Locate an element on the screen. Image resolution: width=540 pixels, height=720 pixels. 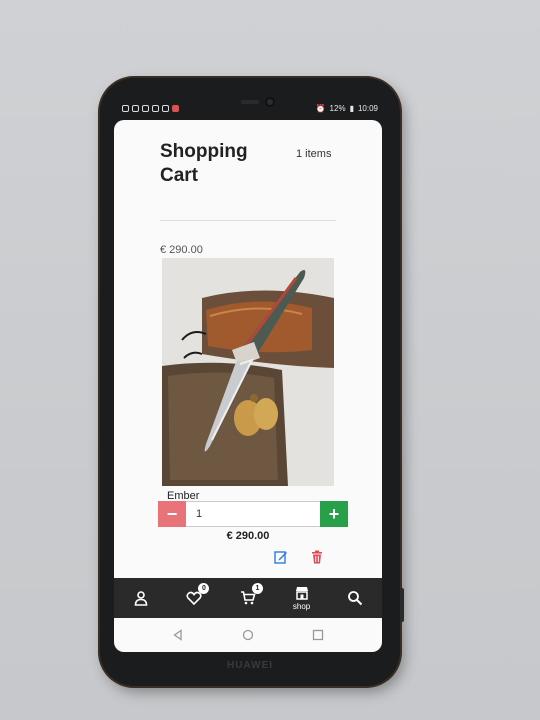
mail-icon is located at coordinates (155, 108).